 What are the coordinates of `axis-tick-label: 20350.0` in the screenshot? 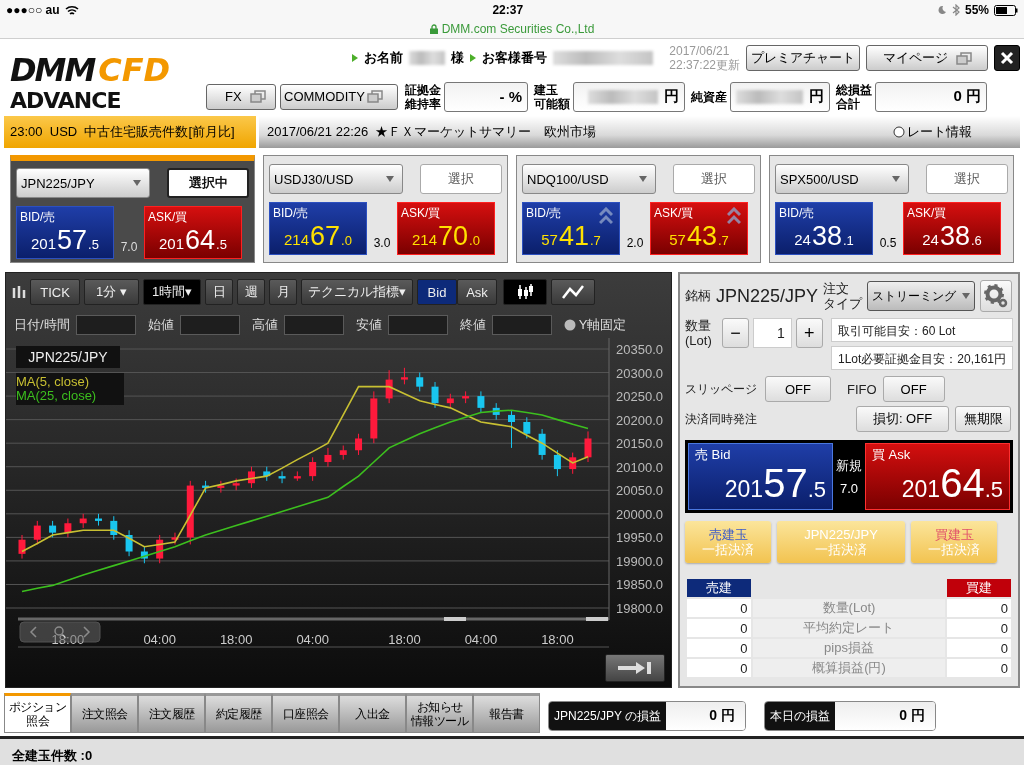 It's located at (639, 349).